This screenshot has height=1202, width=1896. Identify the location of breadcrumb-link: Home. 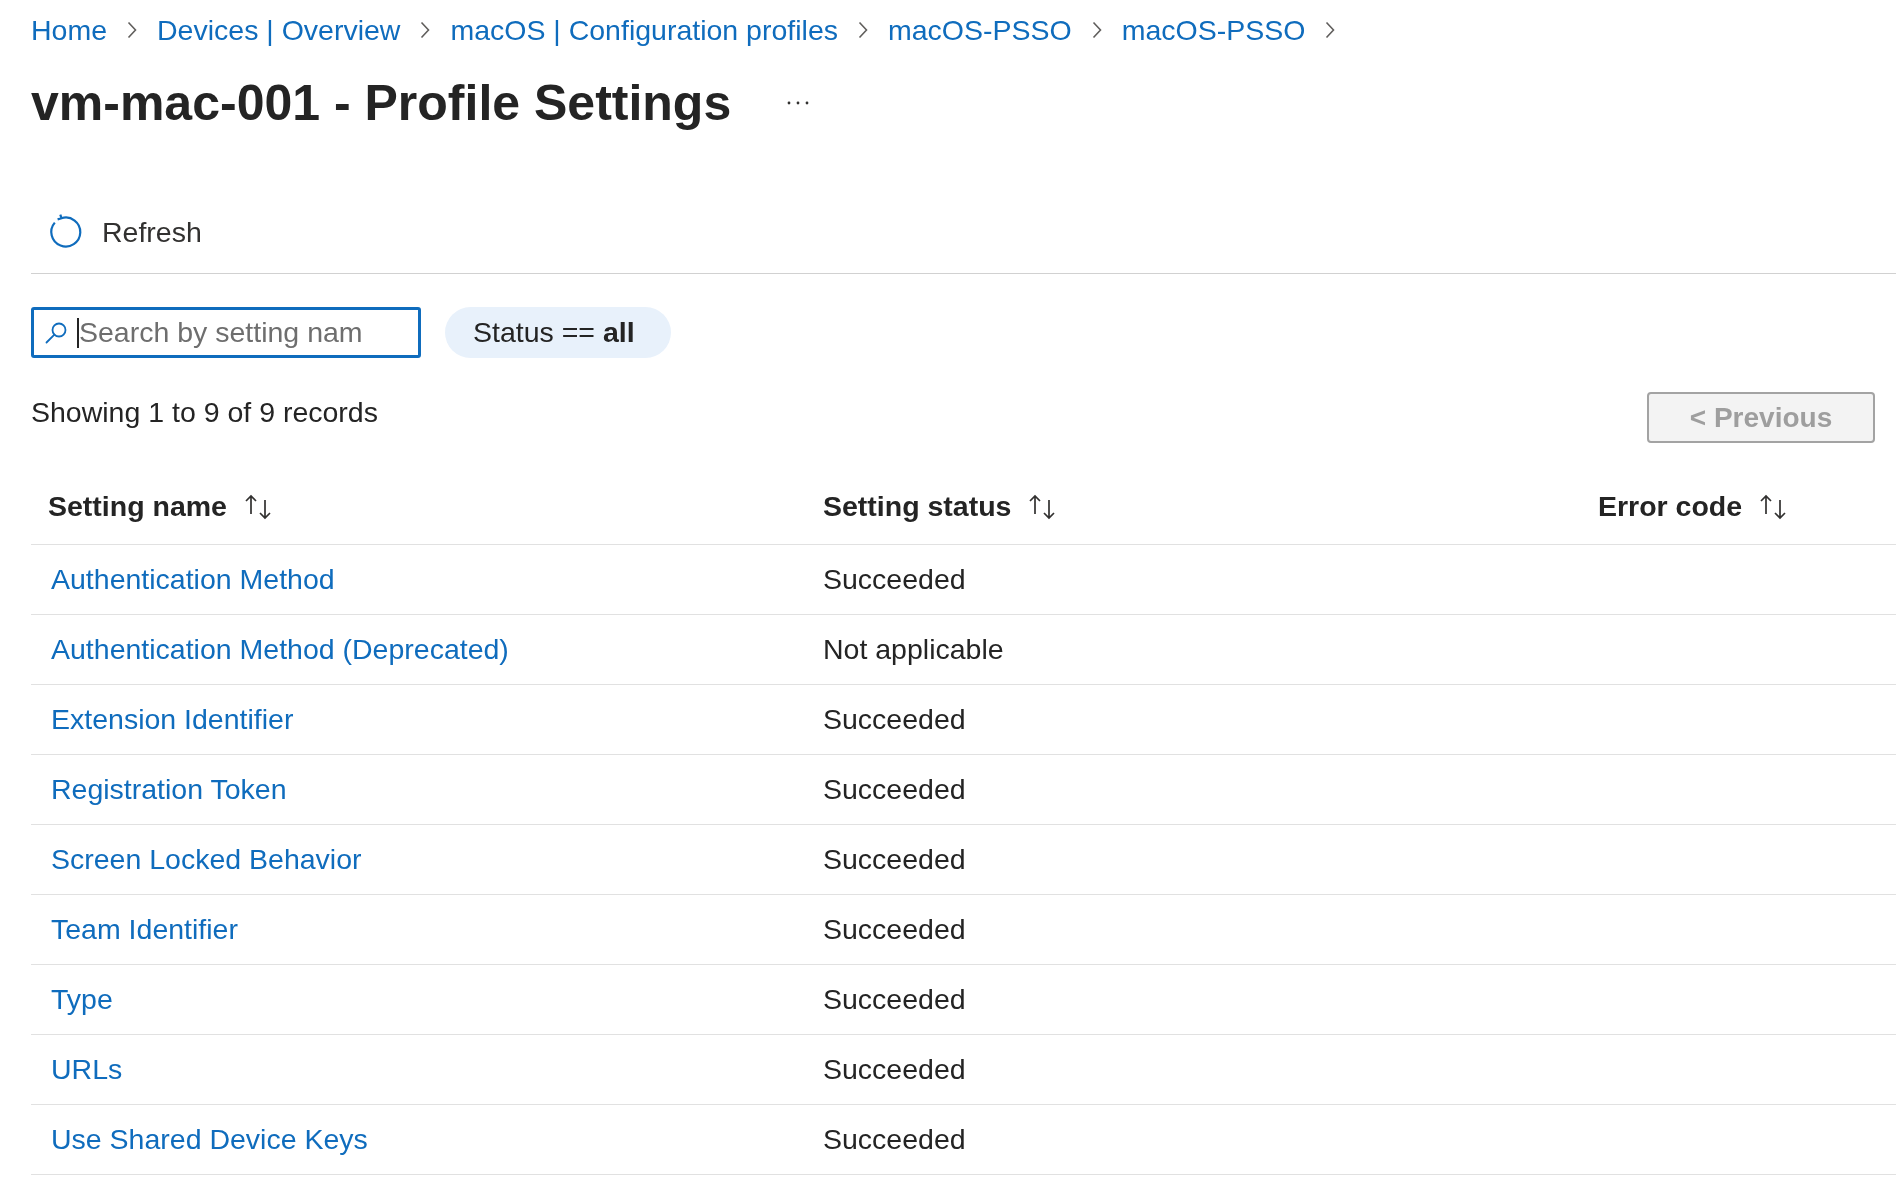
(69, 30).